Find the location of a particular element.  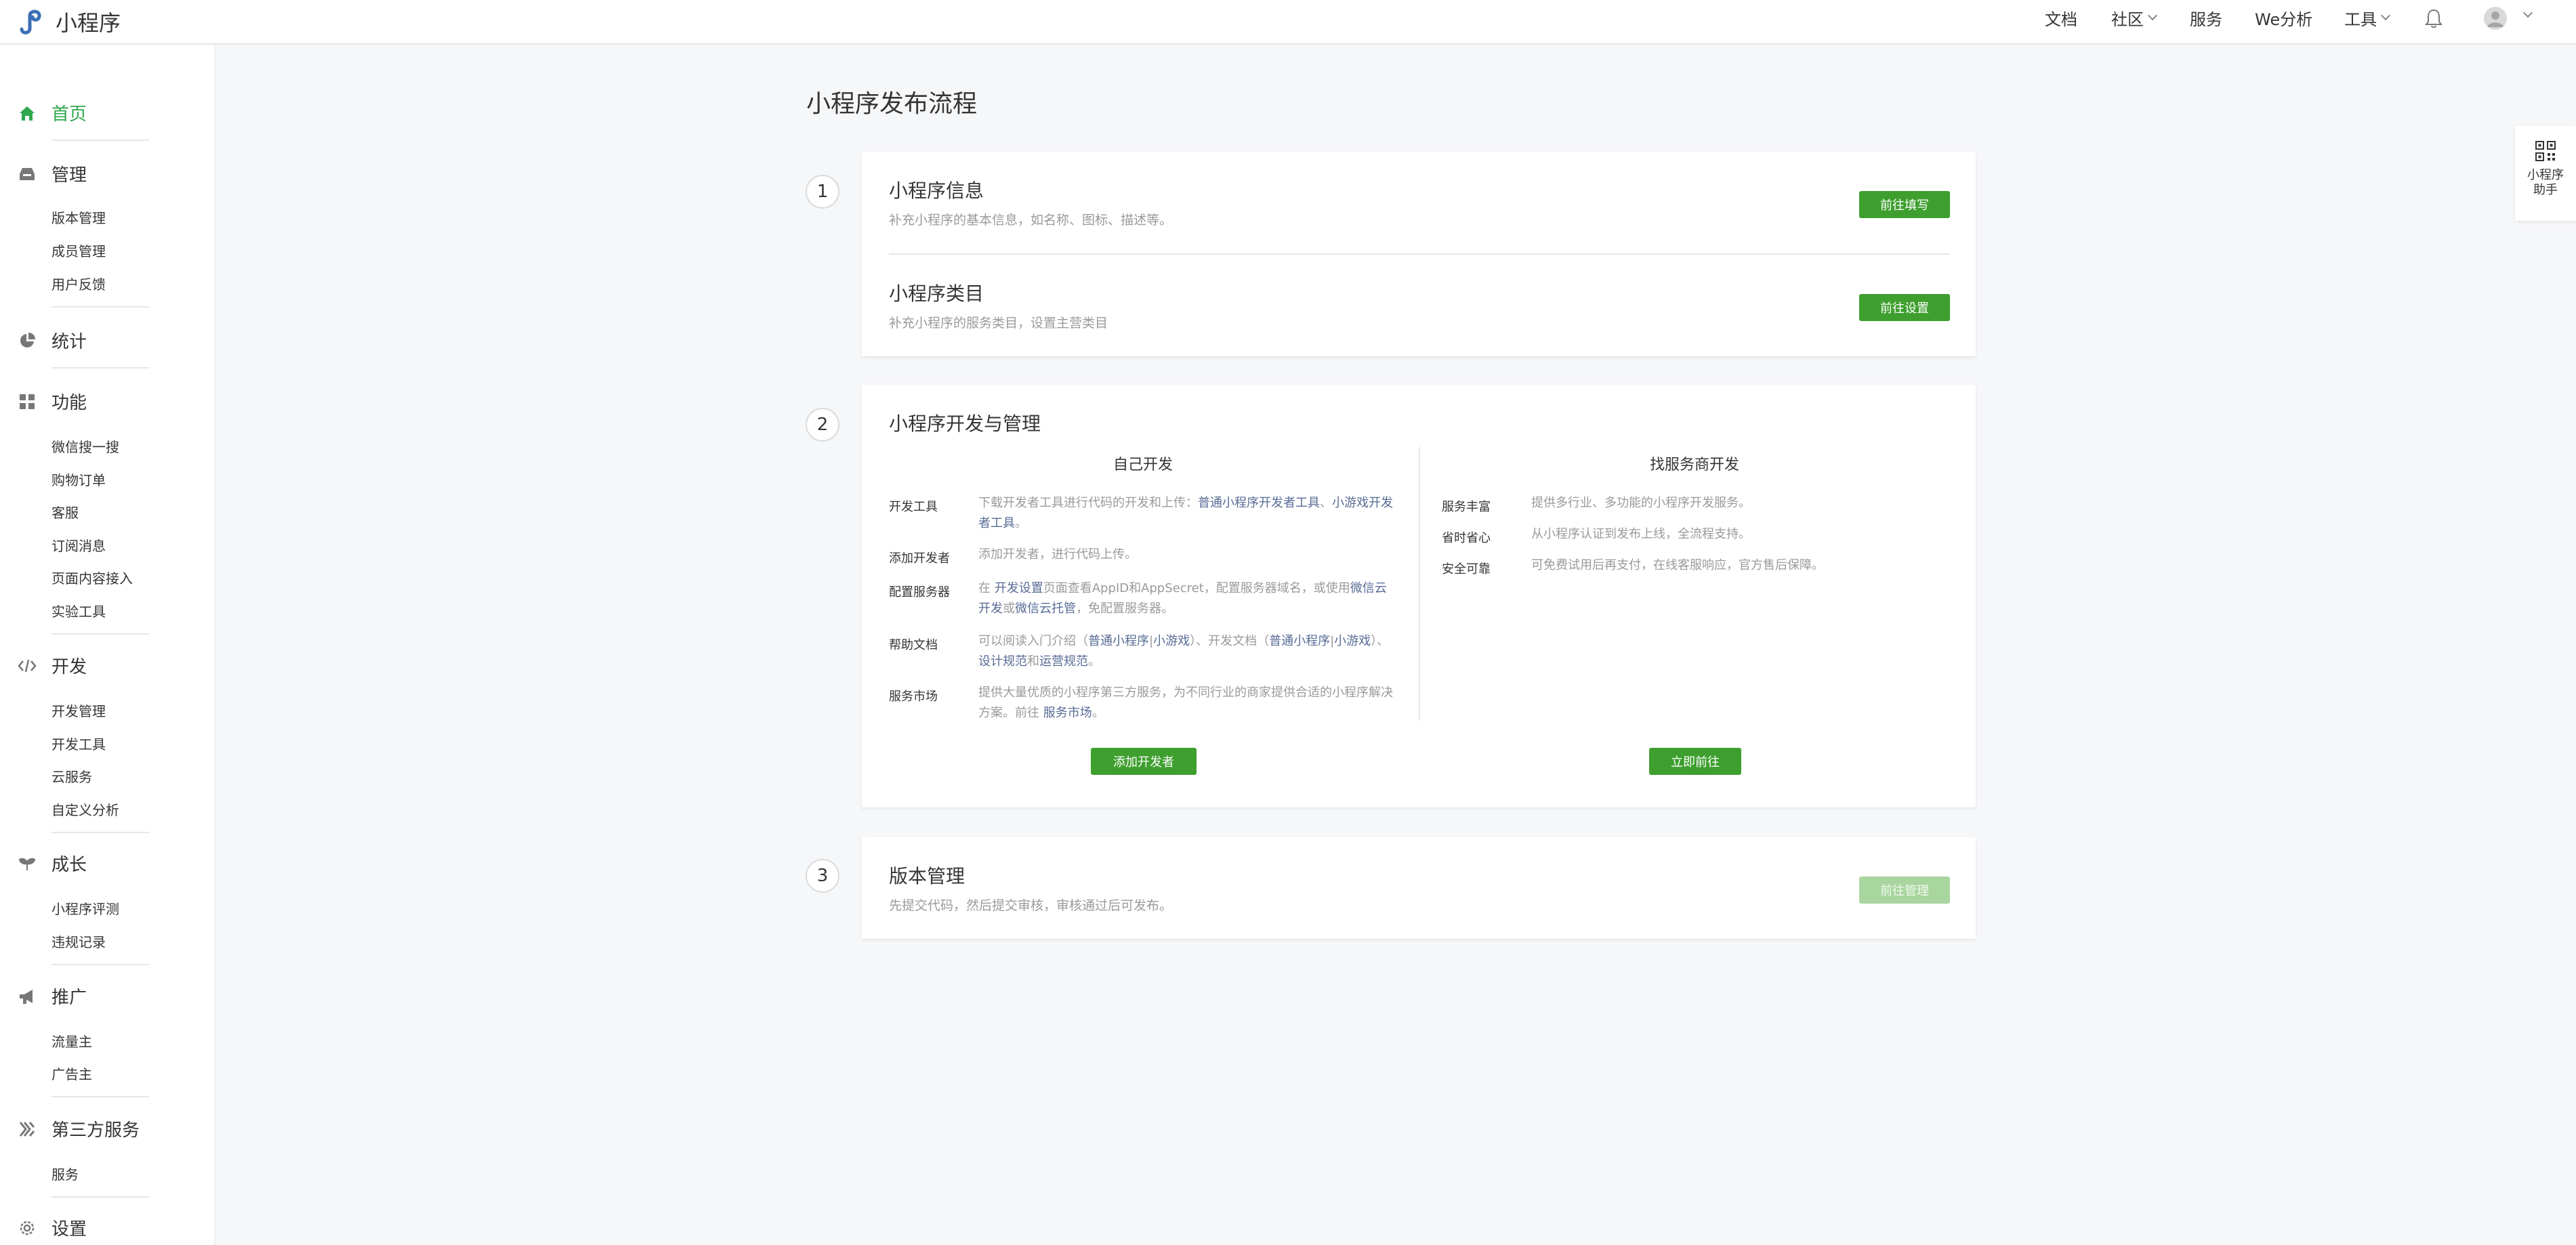

link-cloud-hosting: 微信云托管 is located at coordinates (1045, 609).